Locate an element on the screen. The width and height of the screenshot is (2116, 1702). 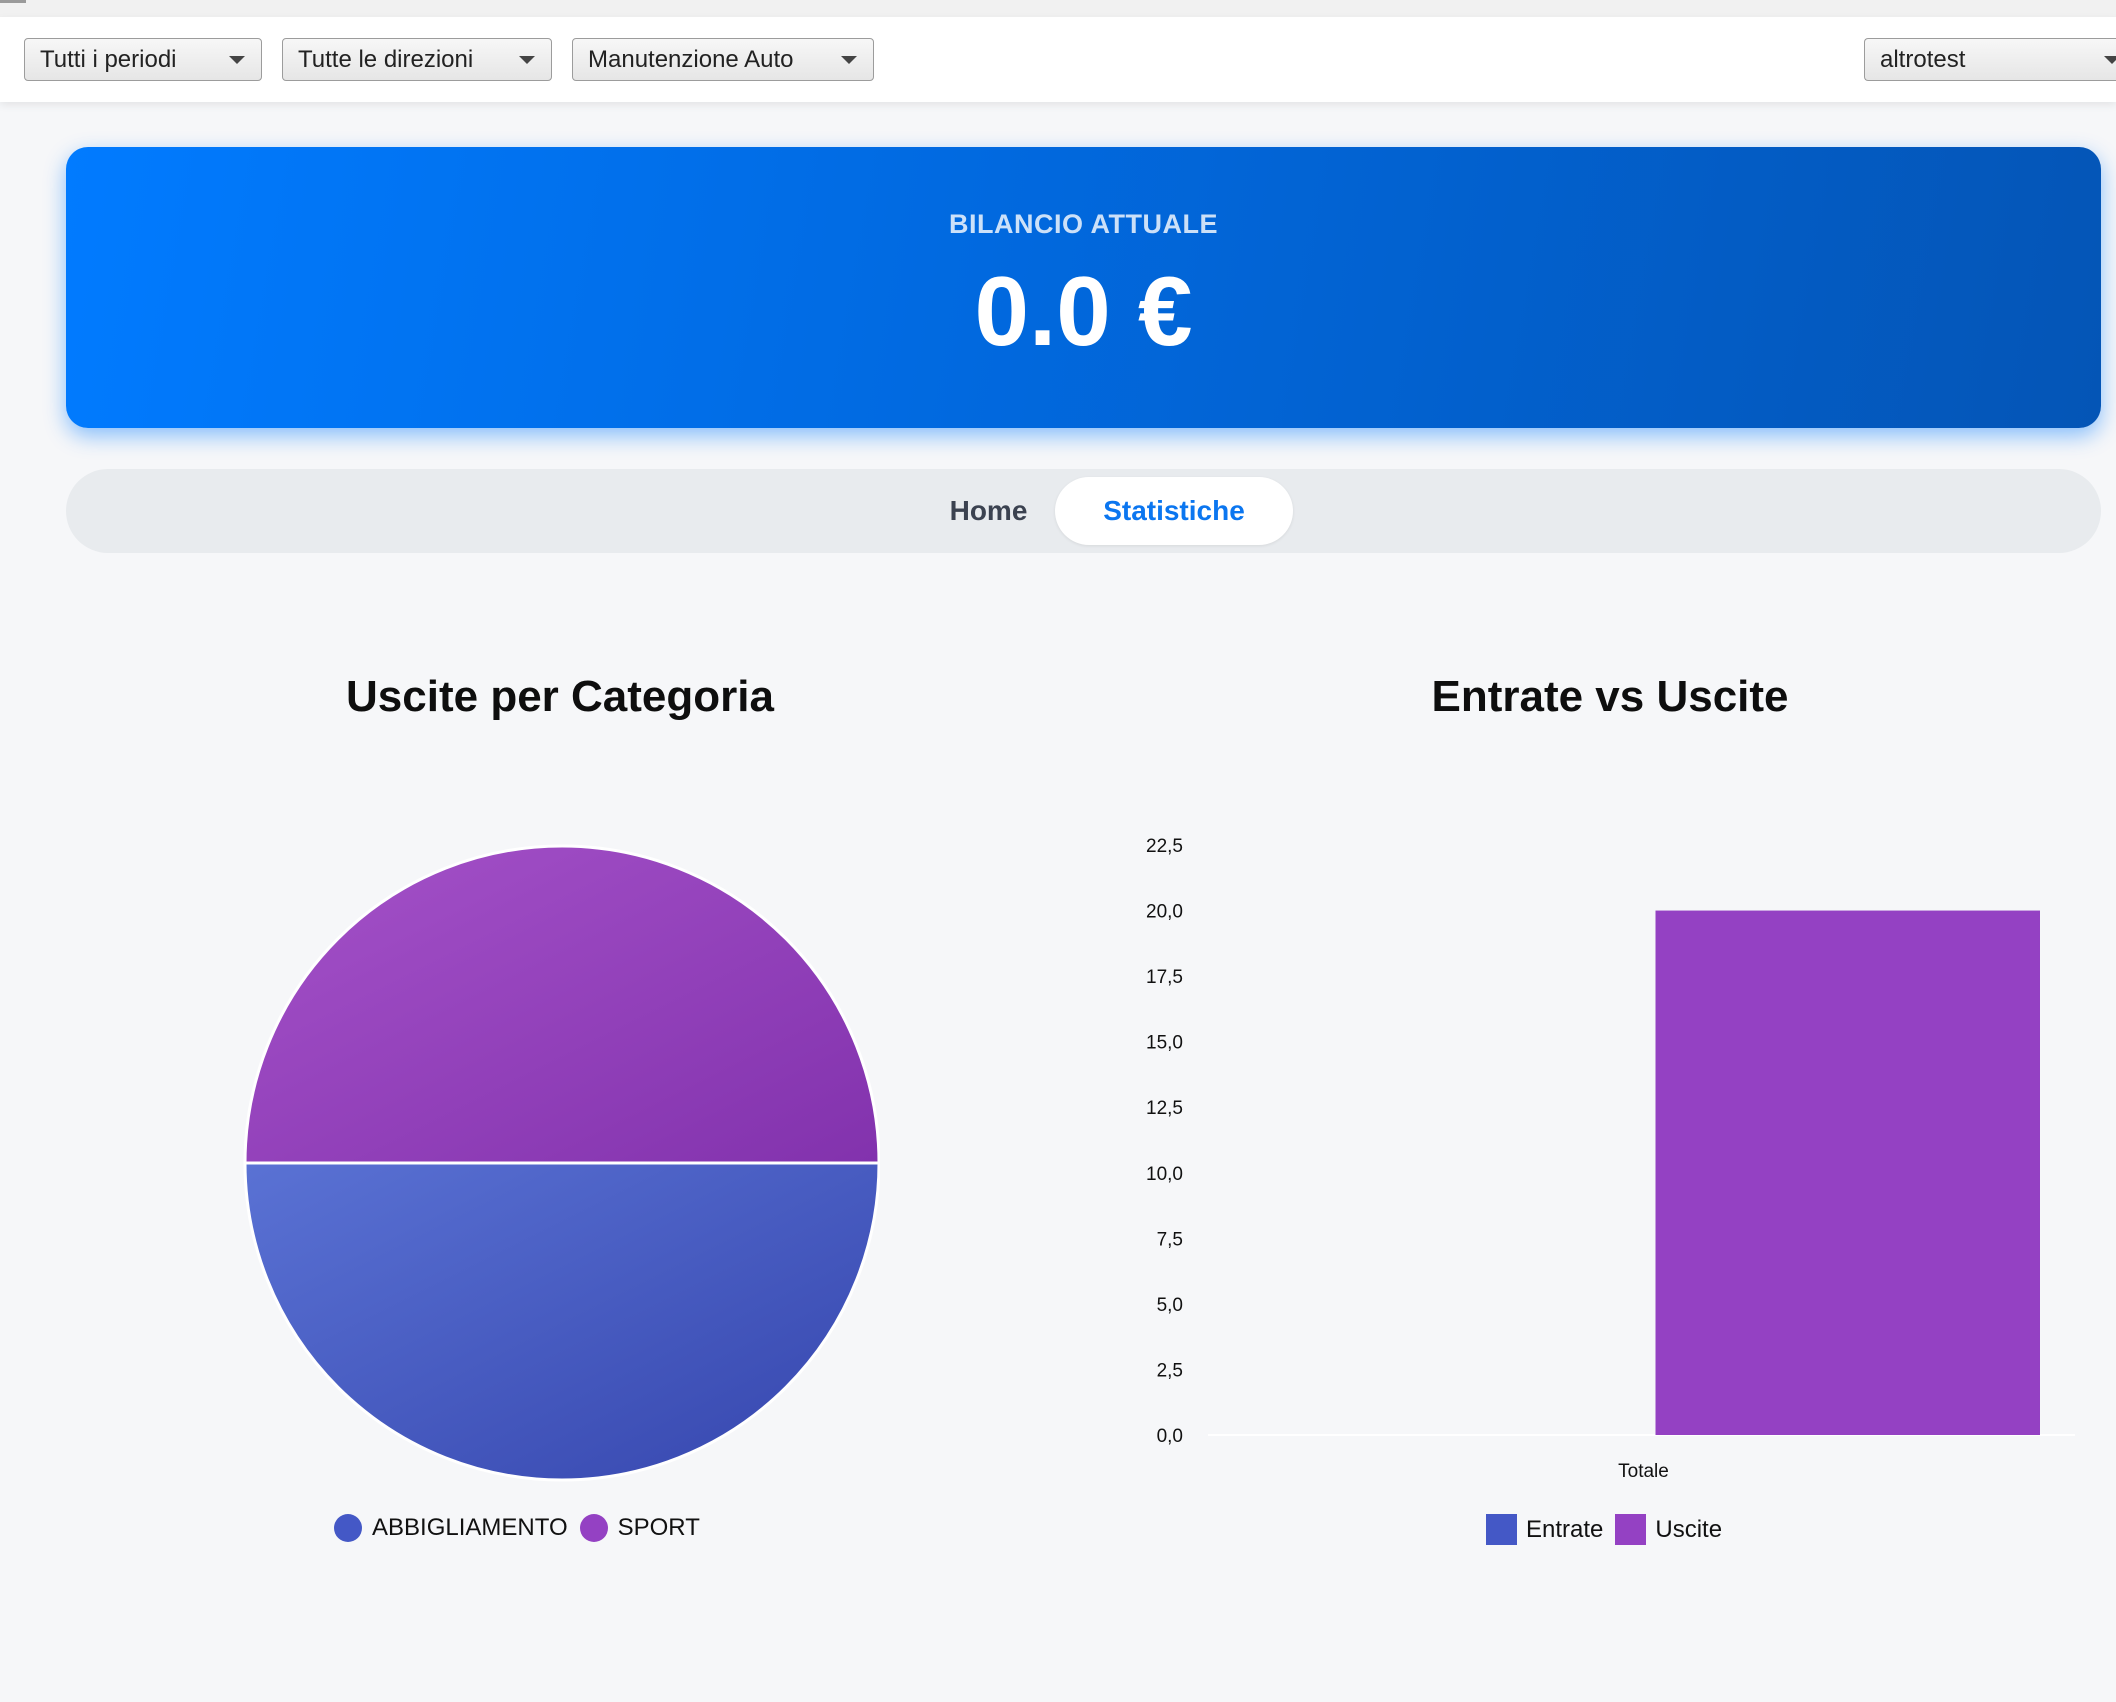
direction-filter-select: Tutte le direzioni is located at coordinates (417, 59).